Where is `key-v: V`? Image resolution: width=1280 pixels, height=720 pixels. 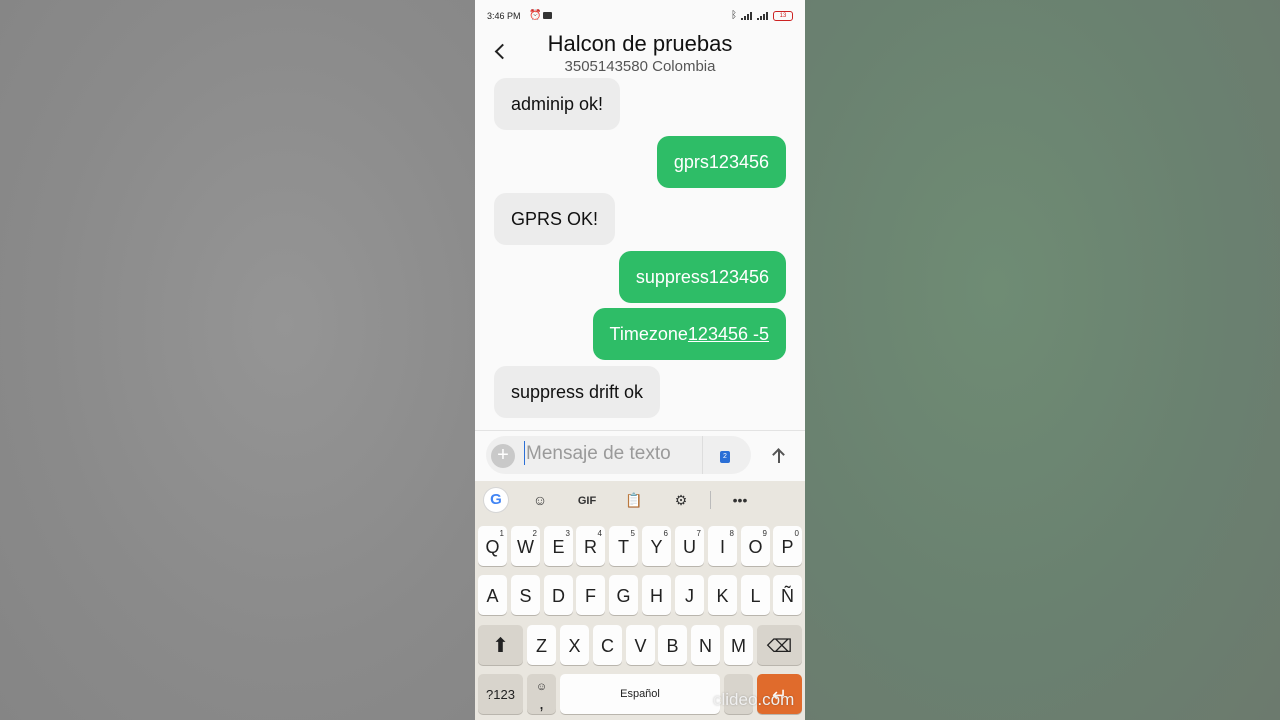 key-v: V is located at coordinates (640, 645).